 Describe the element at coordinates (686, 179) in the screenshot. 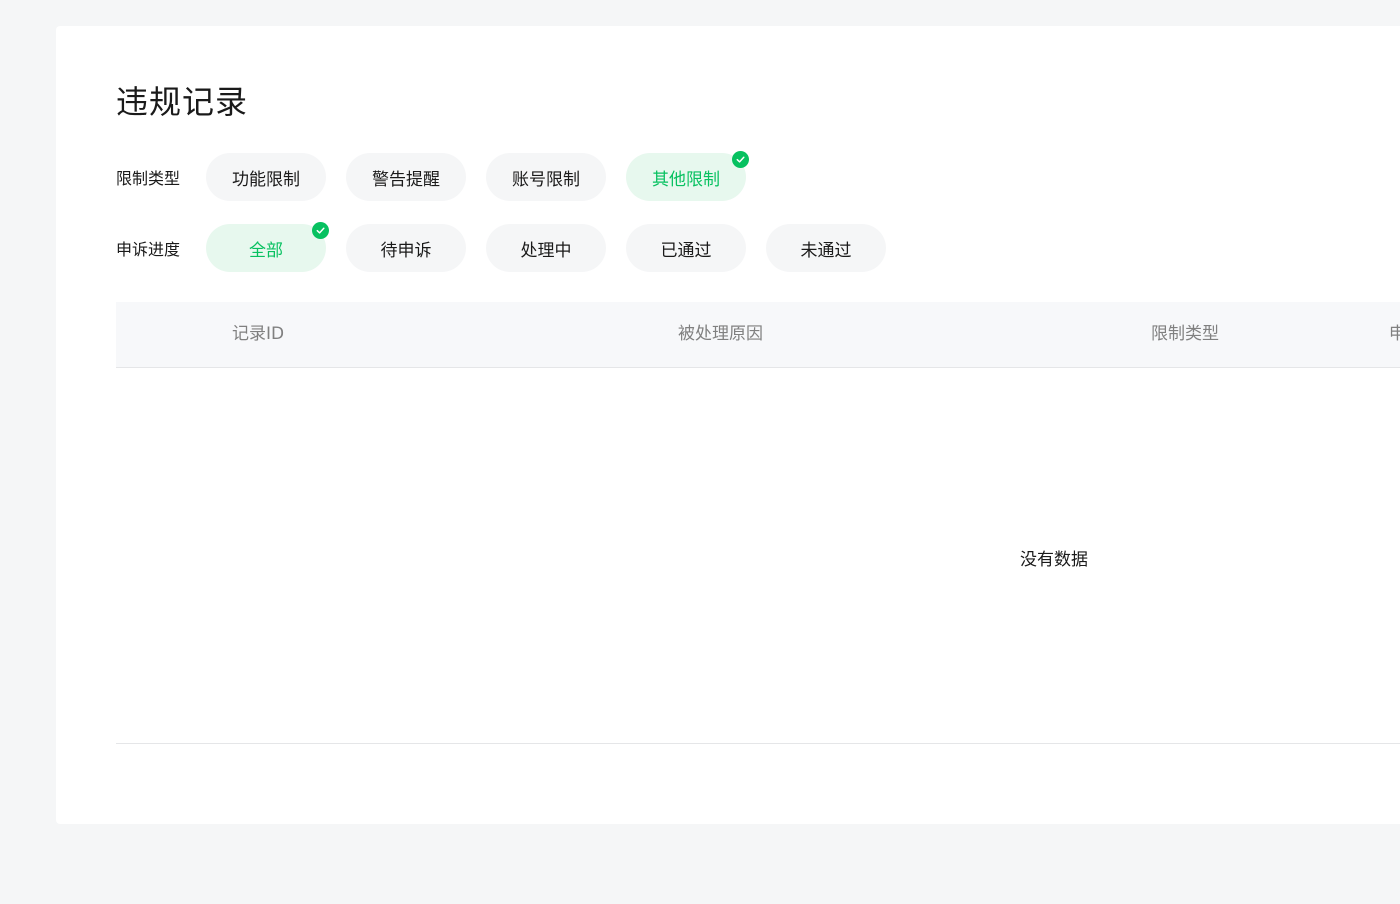

I see `chip-label: 其他限制` at that location.